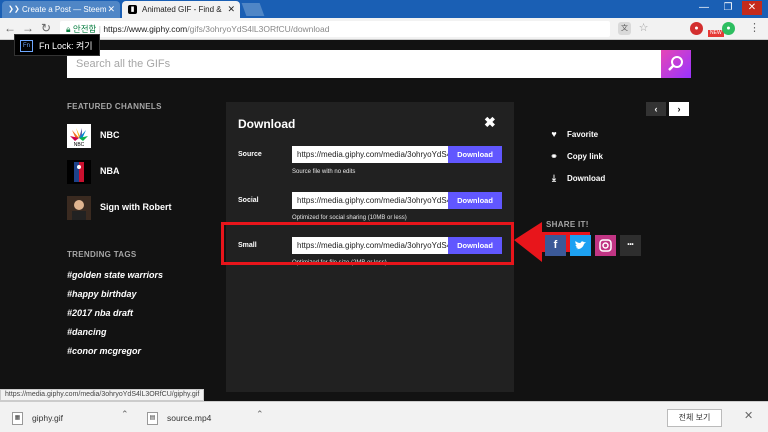  I want to click on favorite-action: ♥ Favorite, so click(573, 134).